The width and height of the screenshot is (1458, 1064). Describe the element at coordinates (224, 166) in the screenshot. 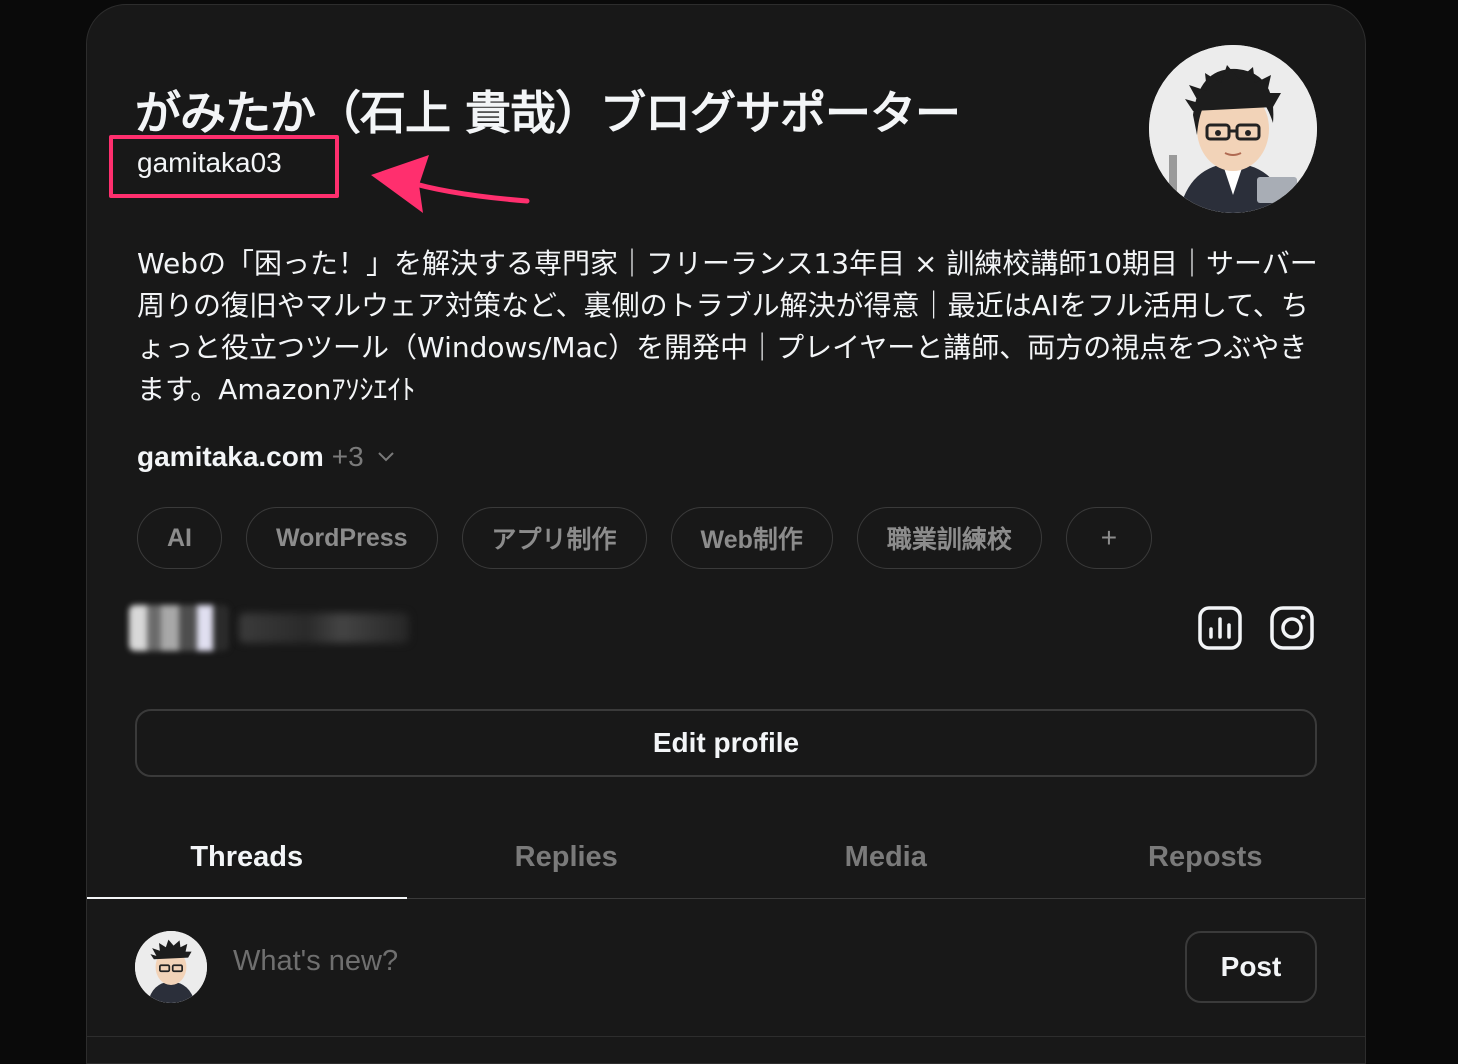

I see `annotation-highlight-box` at that location.